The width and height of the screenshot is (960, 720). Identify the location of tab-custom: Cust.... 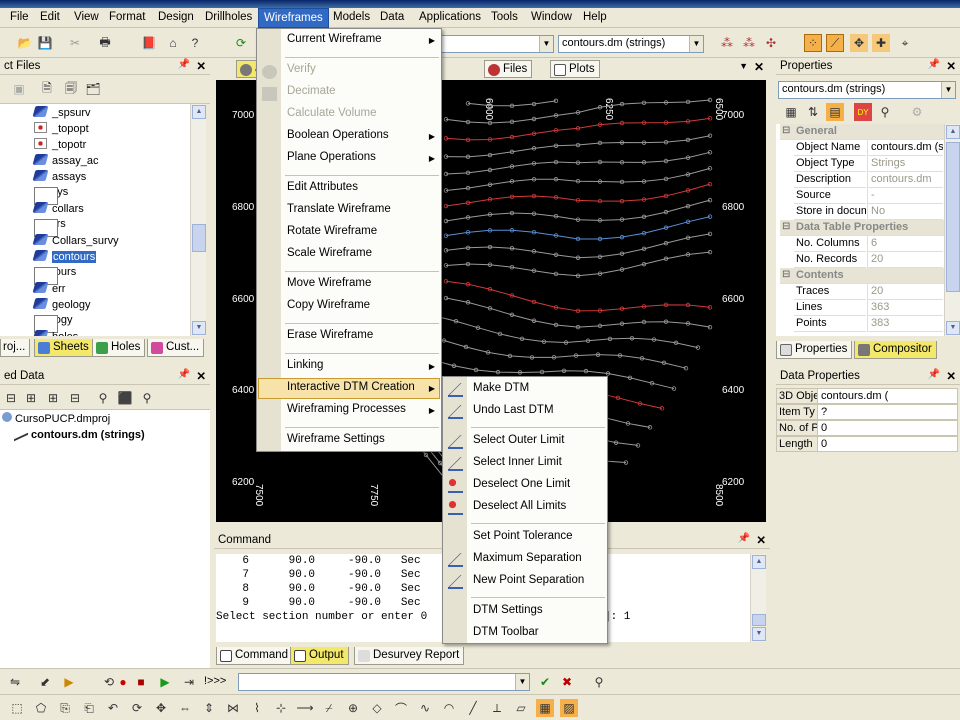
(176, 348).